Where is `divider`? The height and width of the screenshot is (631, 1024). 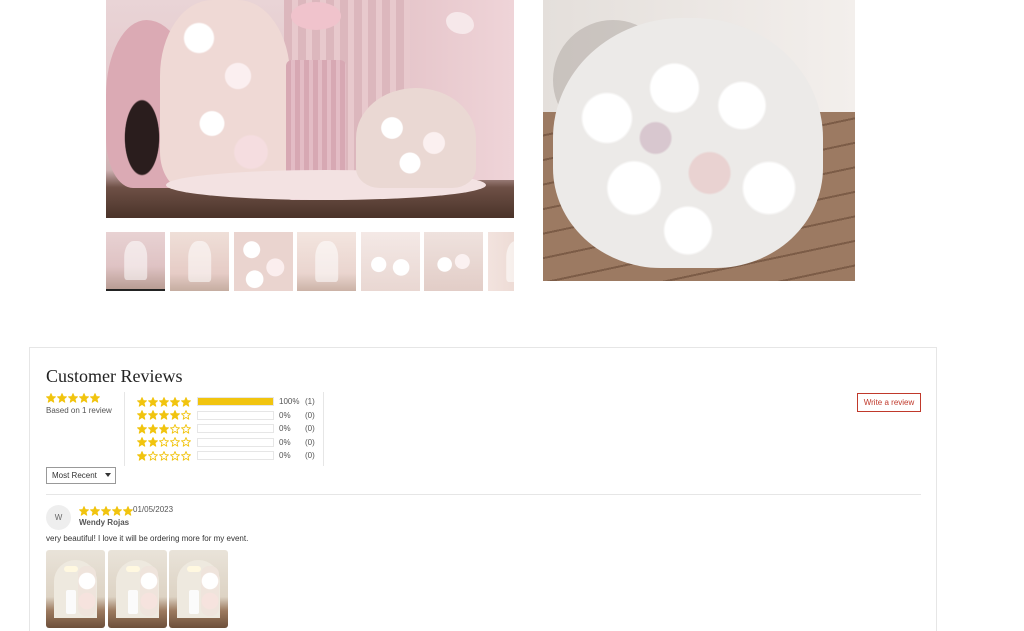 divider is located at coordinates (483, 494).